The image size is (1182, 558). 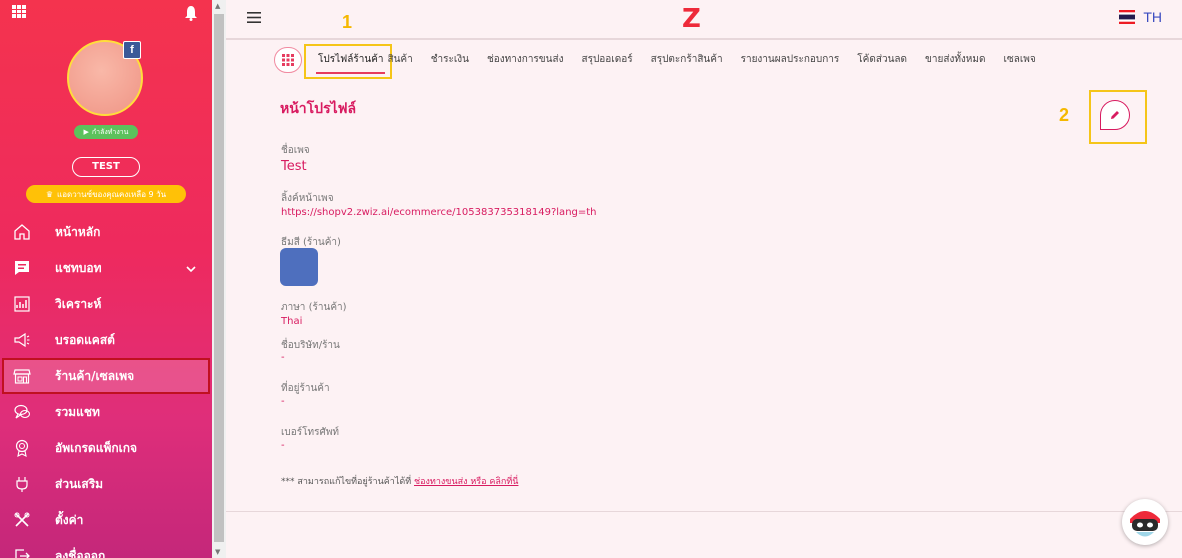 What do you see at coordinates (132, 50) in the screenshot?
I see `facebook-icon: f` at bounding box center [132, 50].